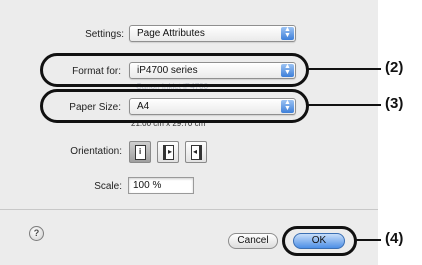  Describe the element at coordinates (108, 186) in the screenshot. I see `scale-label: Scale:` at that location.